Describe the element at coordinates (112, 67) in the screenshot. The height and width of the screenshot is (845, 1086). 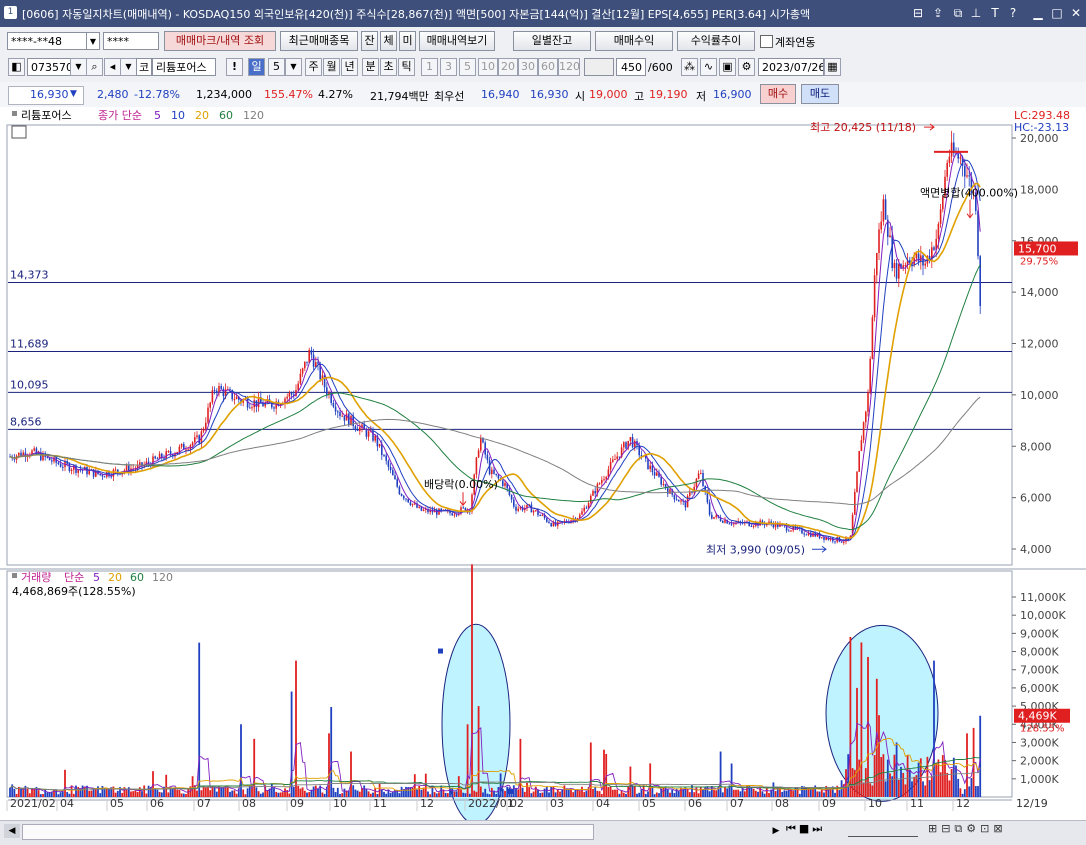
I see `speaker-icon: ◂` at that location.